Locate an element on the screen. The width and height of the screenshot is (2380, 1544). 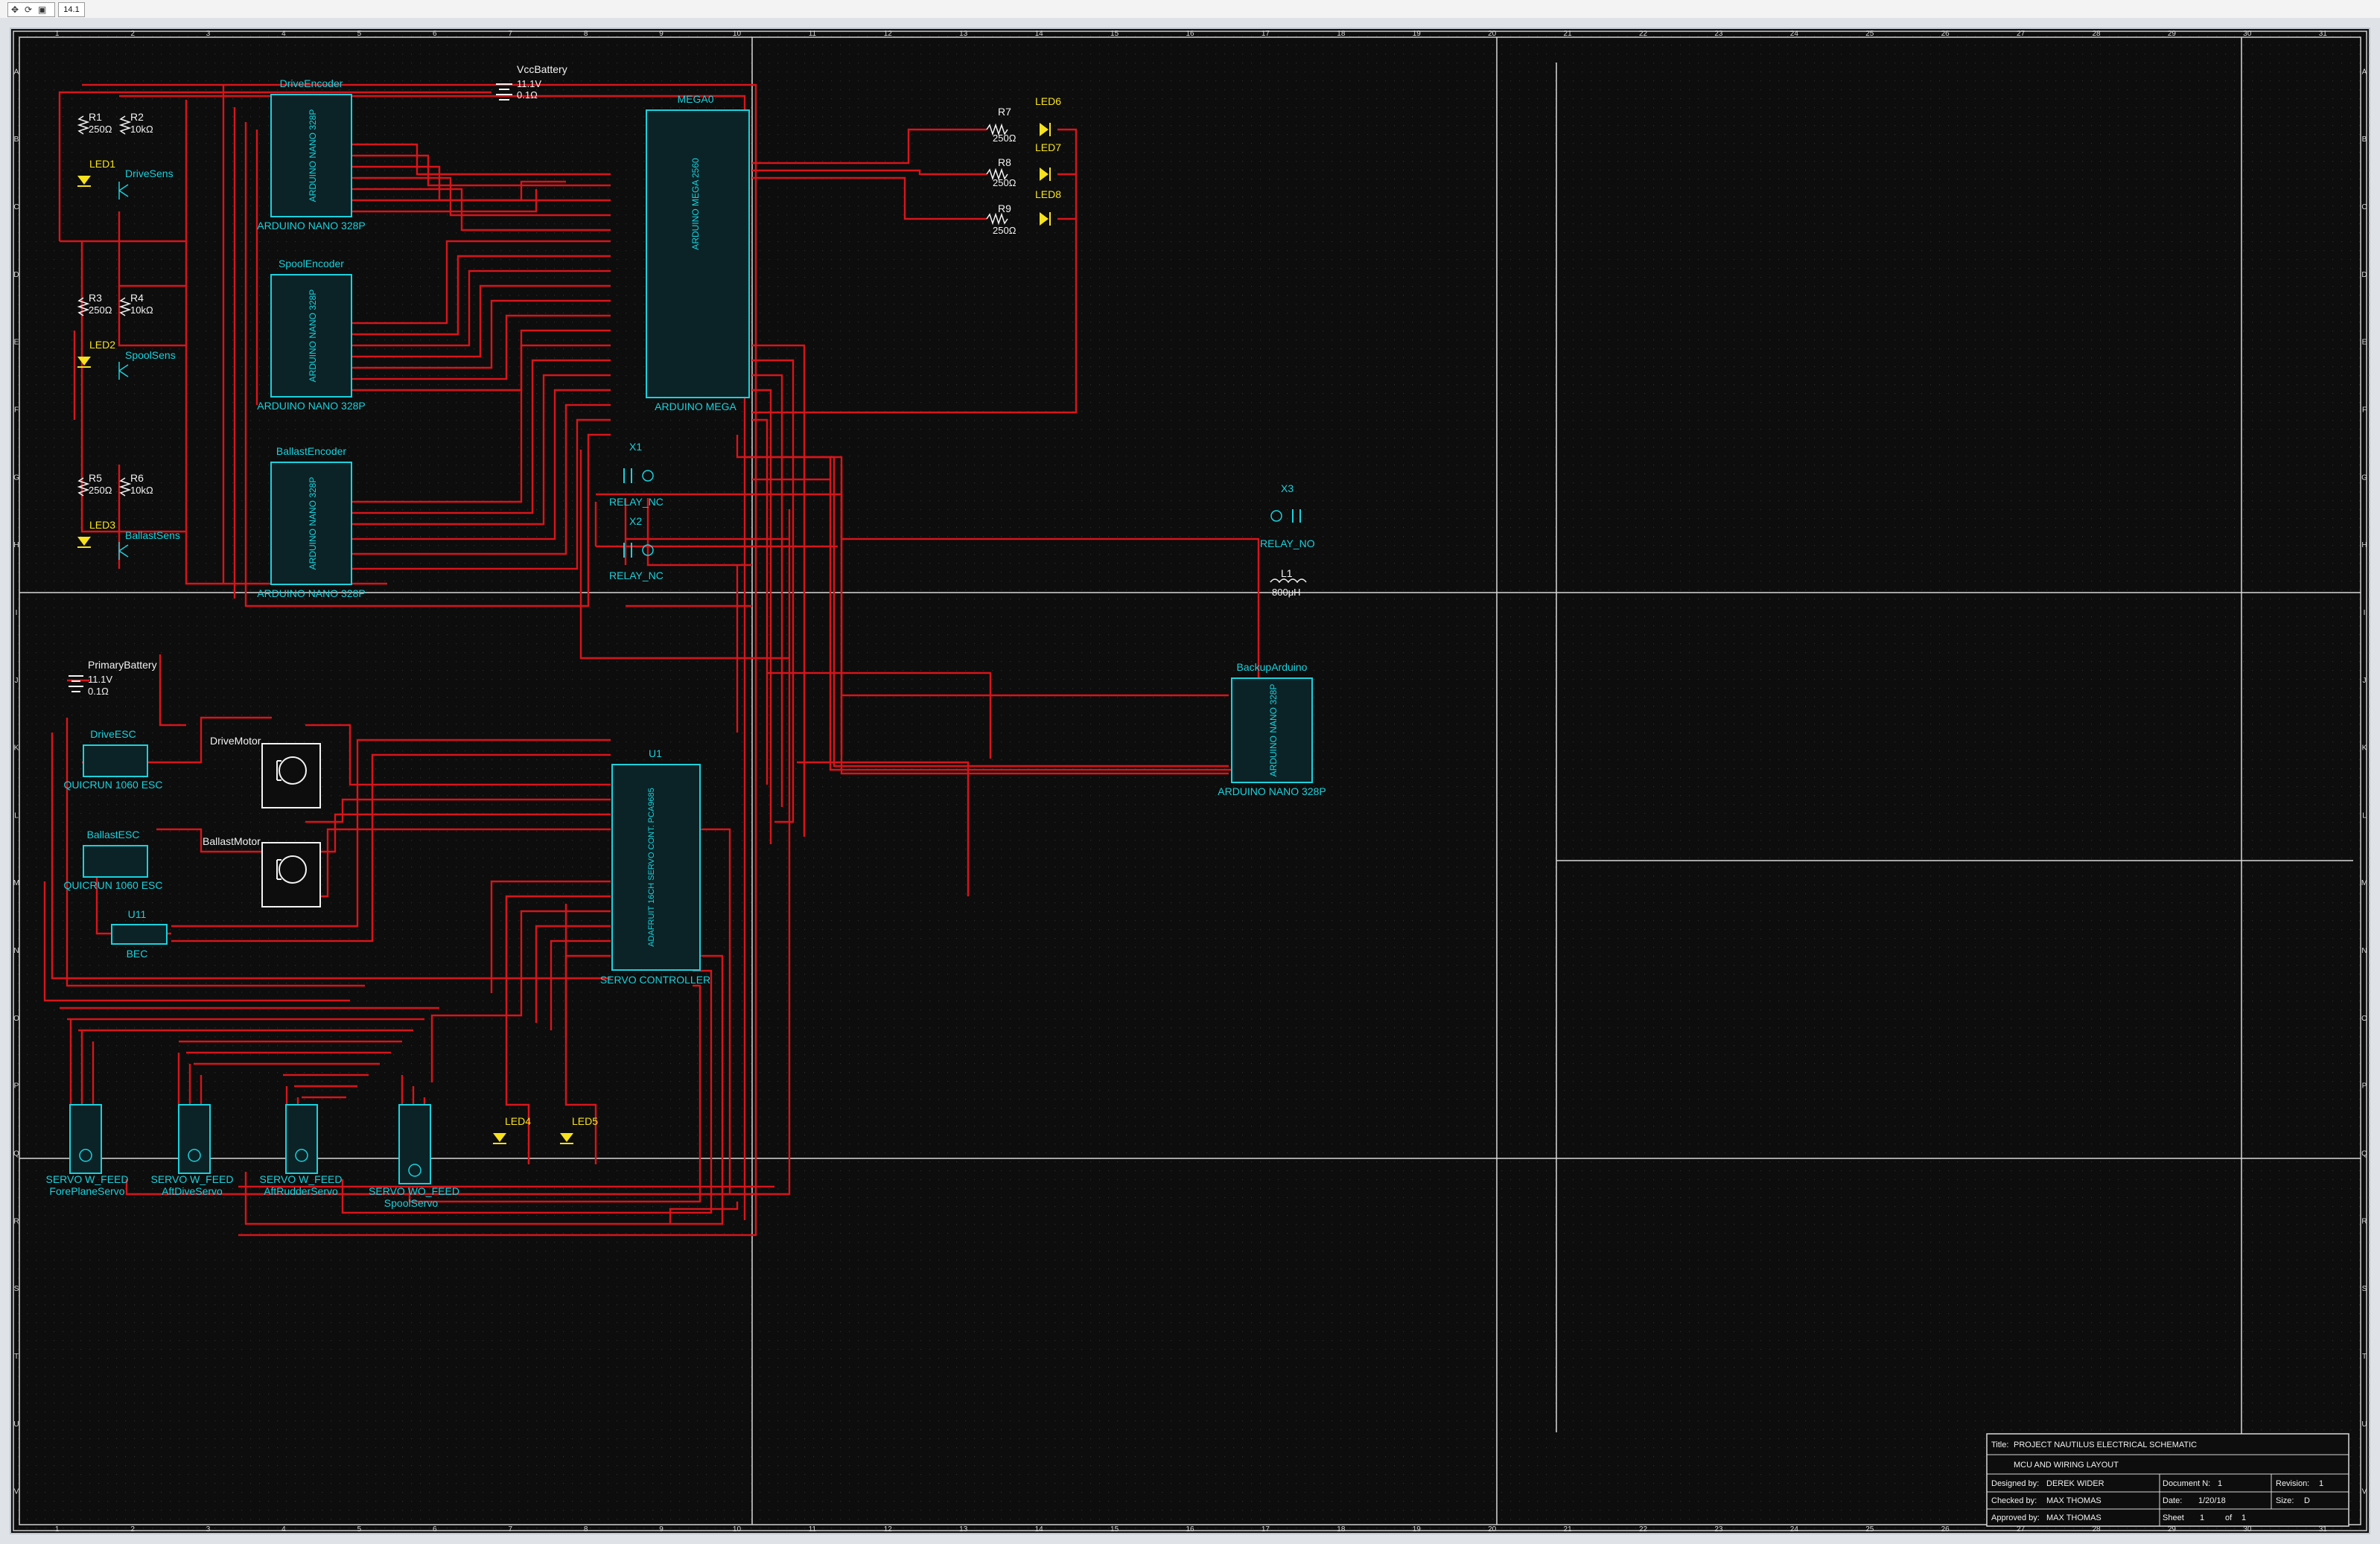
ruler-row-label: O is located at coordinates (16, 1019).